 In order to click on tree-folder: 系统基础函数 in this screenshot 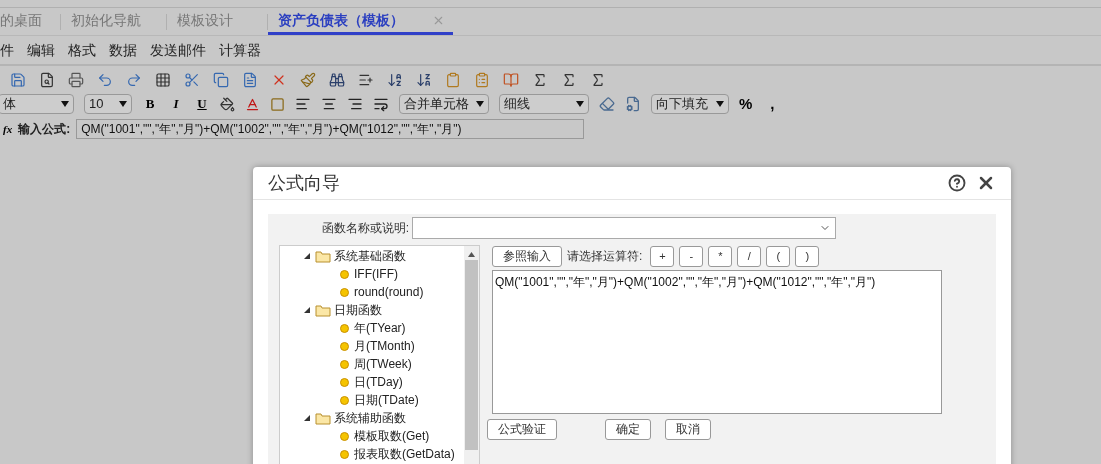, I will do `click(370, 256)`.